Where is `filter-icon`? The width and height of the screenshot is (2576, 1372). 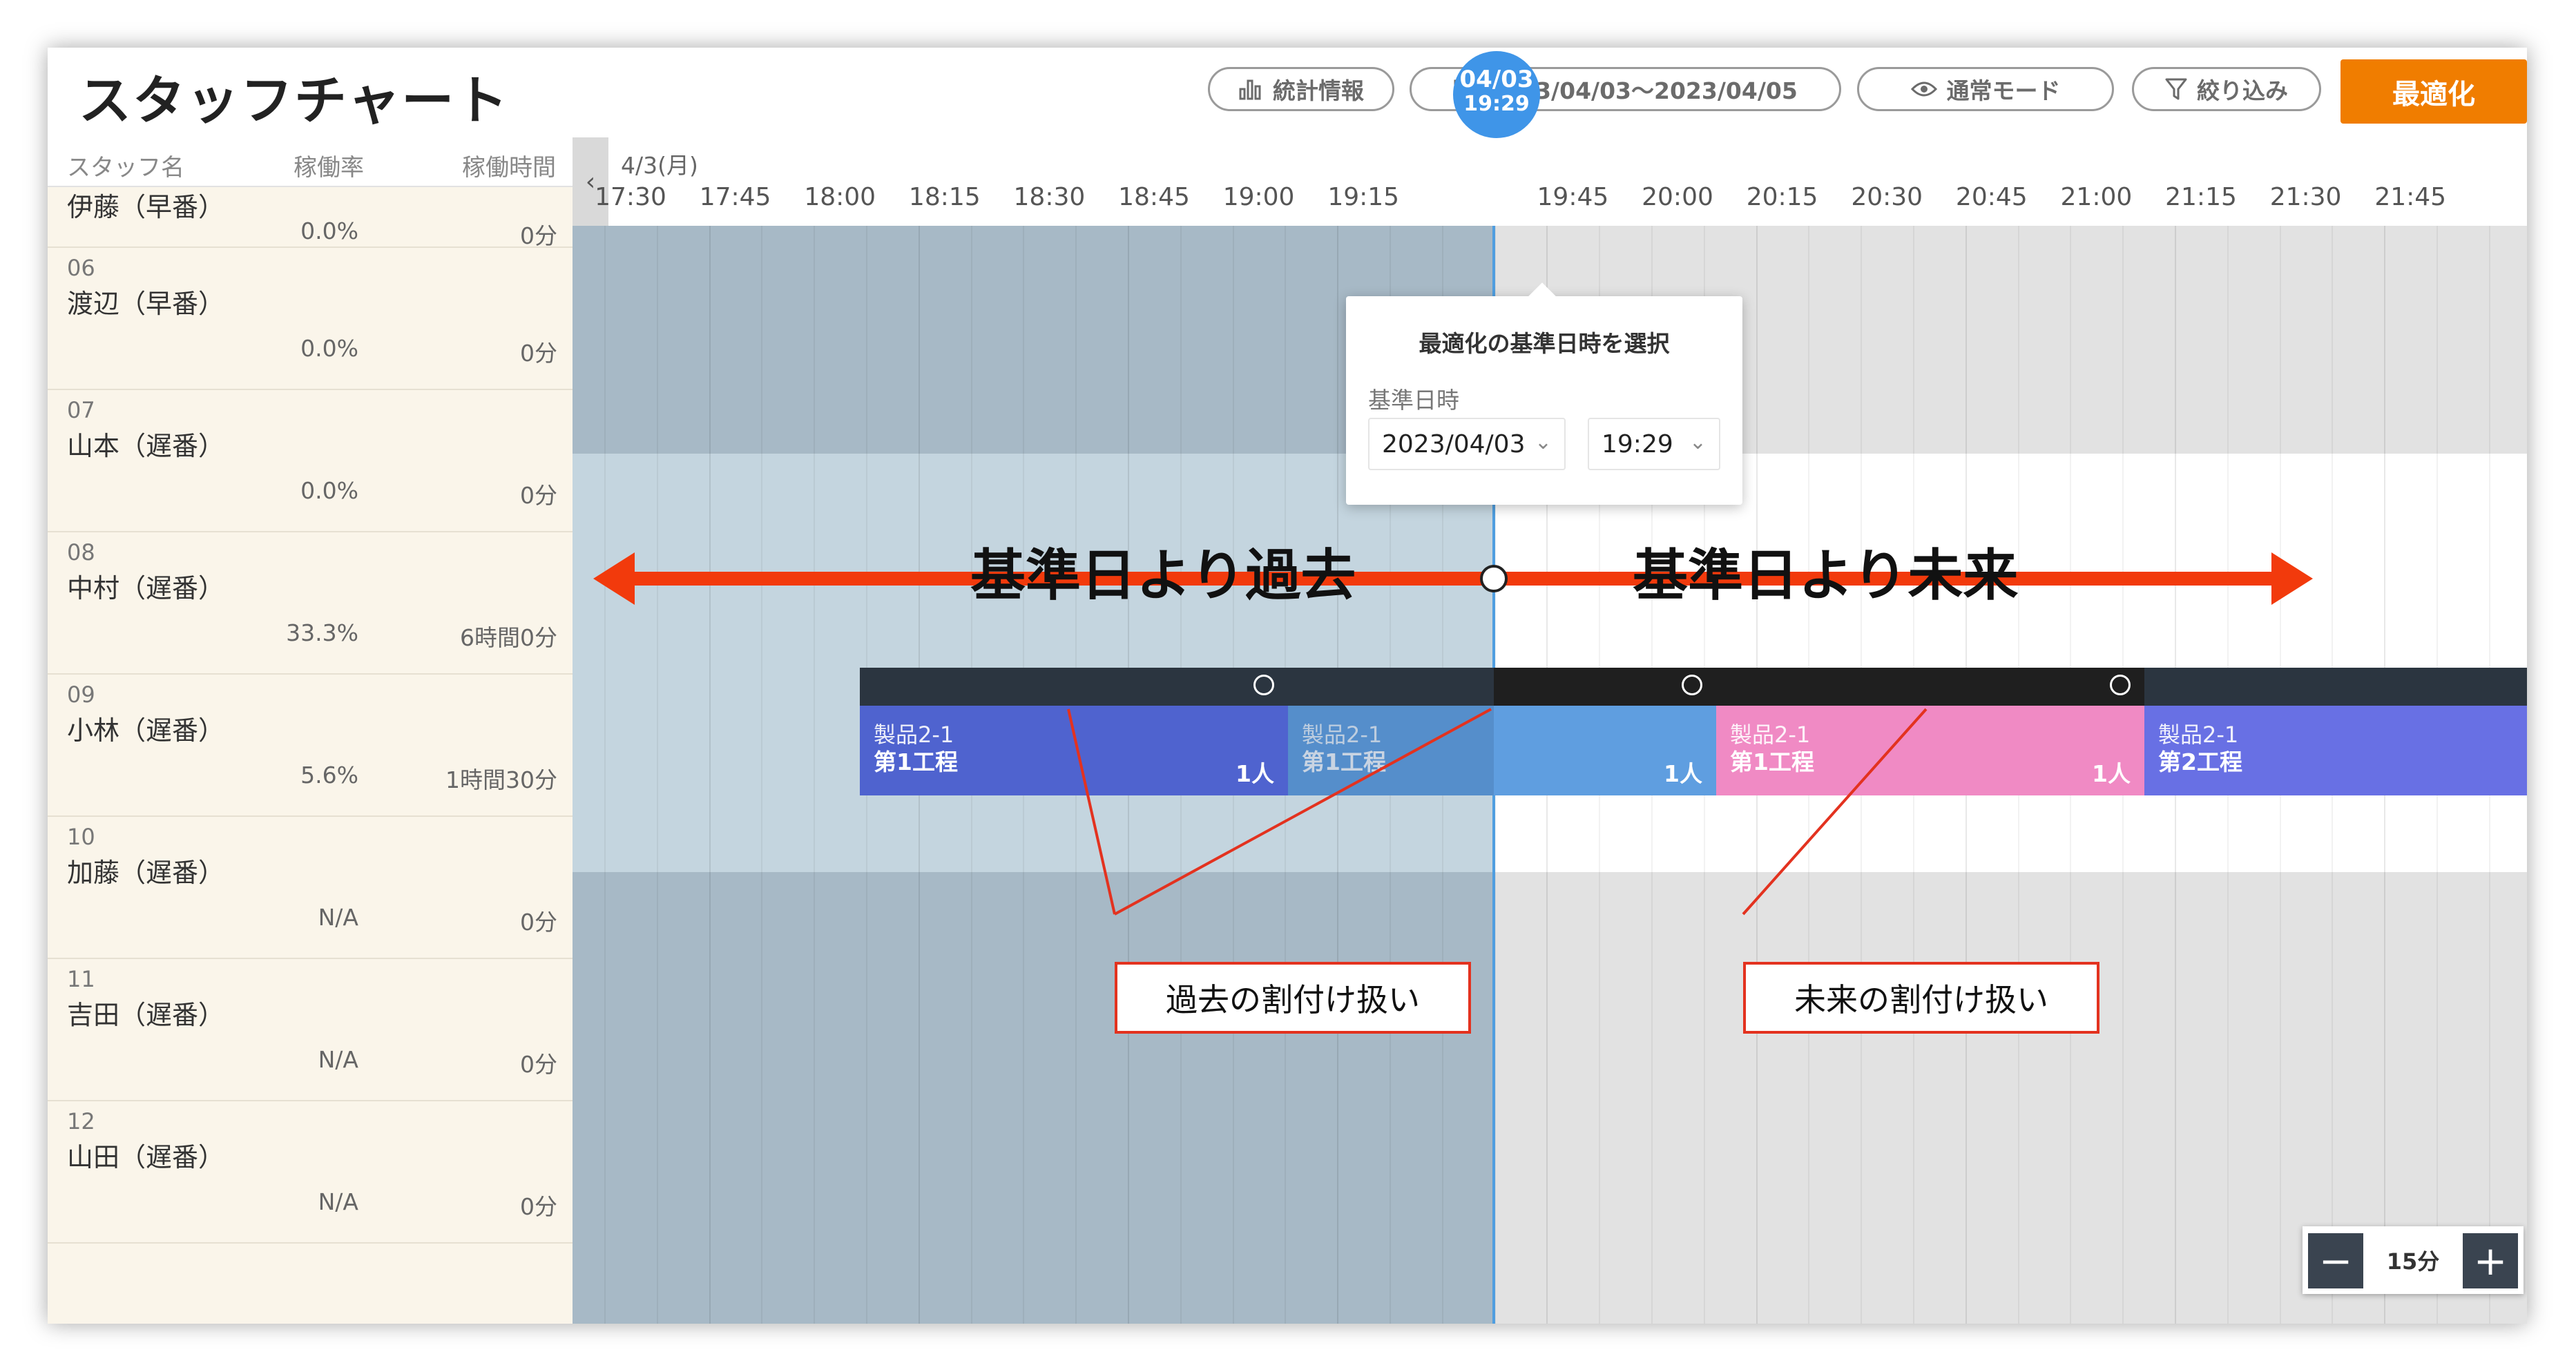 filter-icon is located at coordinates (2176, 89).